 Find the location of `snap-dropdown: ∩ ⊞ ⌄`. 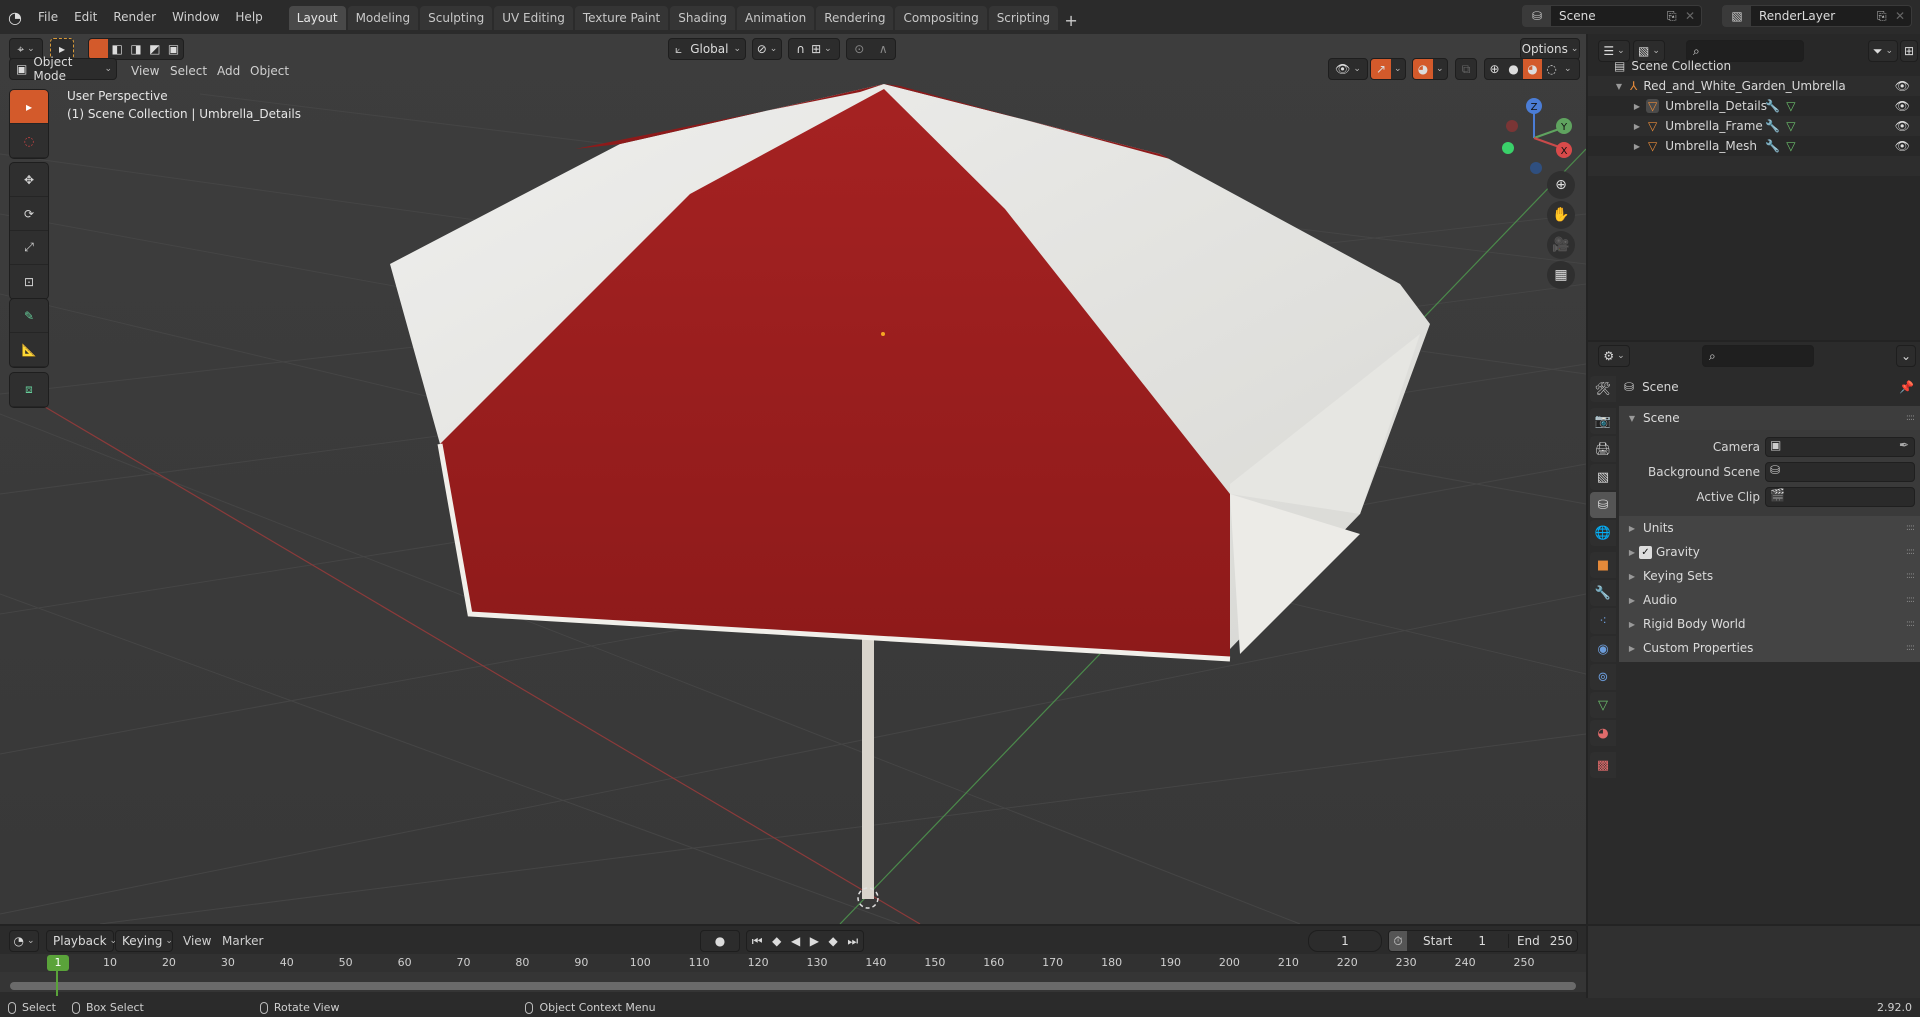

snap-dropdown: ∩ ⊞ ⌄ is located at coordinates (814, 49).